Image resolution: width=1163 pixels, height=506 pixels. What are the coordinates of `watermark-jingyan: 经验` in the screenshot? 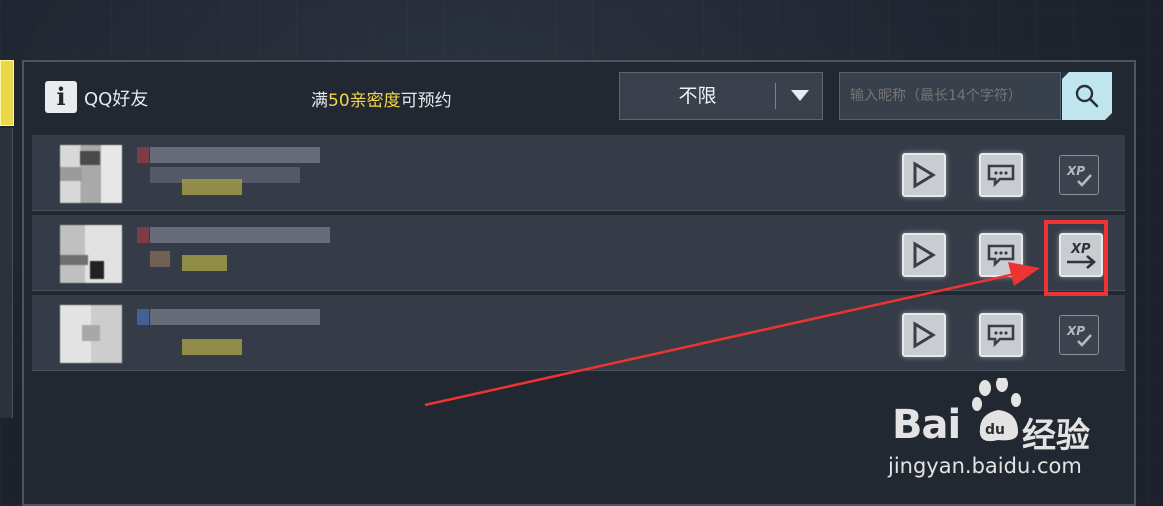 It's located at (1056, 436).